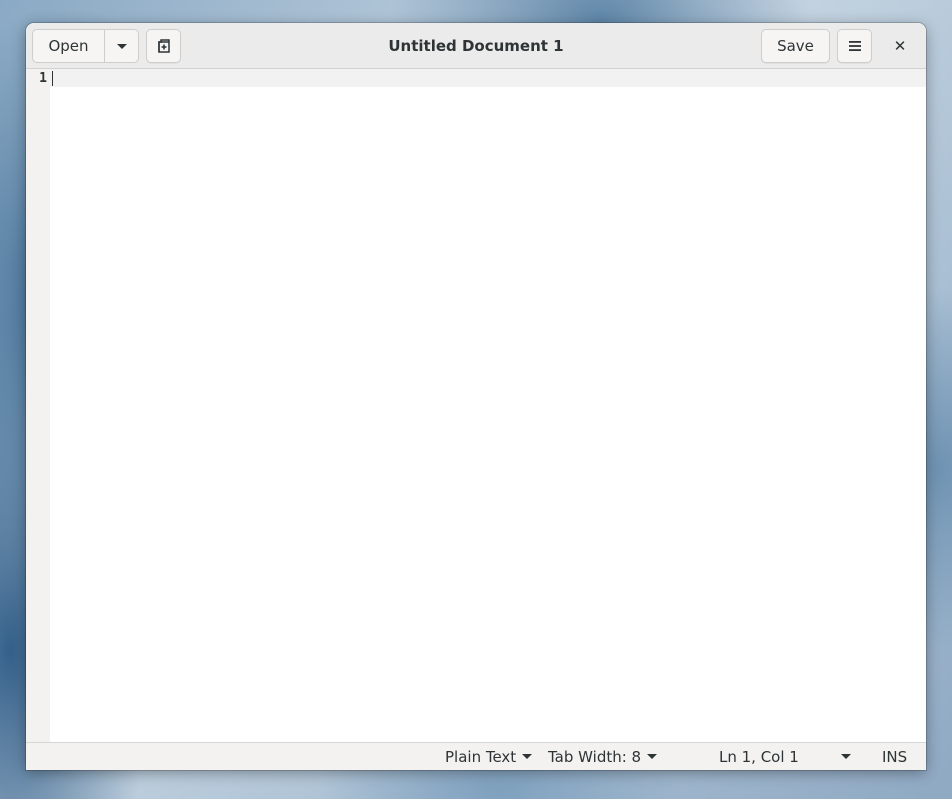  I want to click on open-recent-dropdown-button, so click(121, 46).